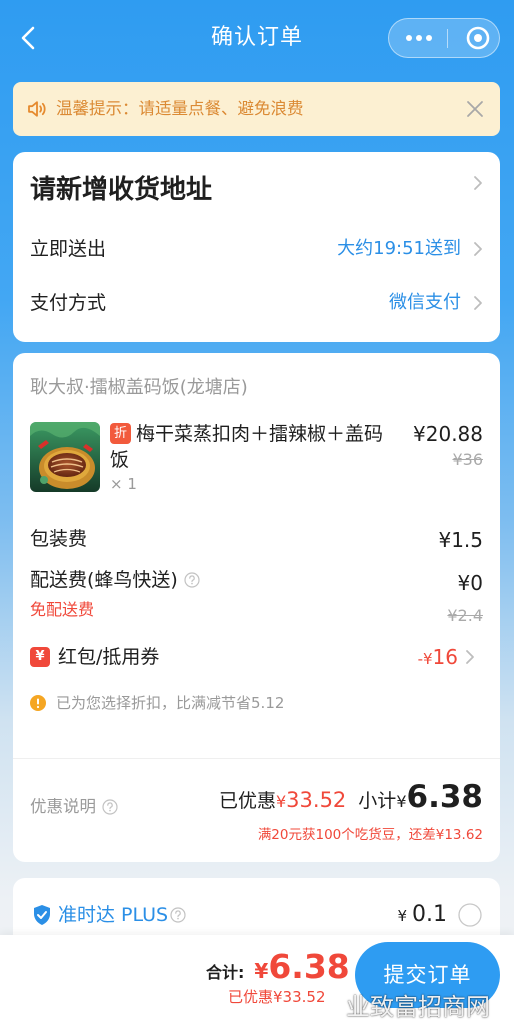  I want to click on ontime-label: 准时达 PLUS, so click(113, 915).